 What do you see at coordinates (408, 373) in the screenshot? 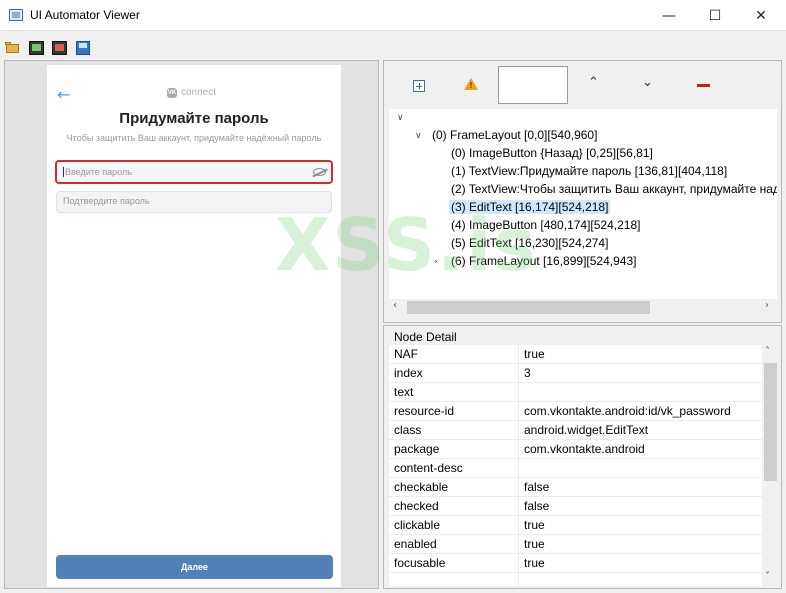
I see `property-name: index` at bounding box center [408, 373].